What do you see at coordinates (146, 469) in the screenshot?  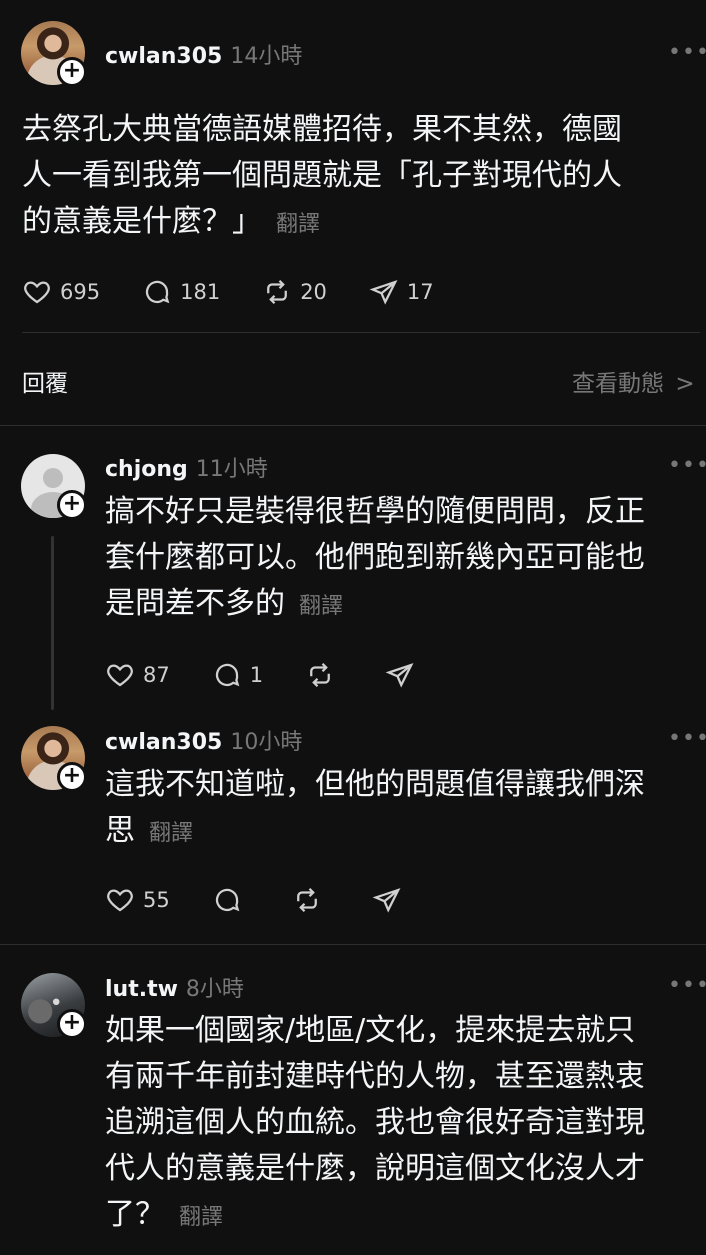 I see `username: chjong` at bounding box center [146, 469].